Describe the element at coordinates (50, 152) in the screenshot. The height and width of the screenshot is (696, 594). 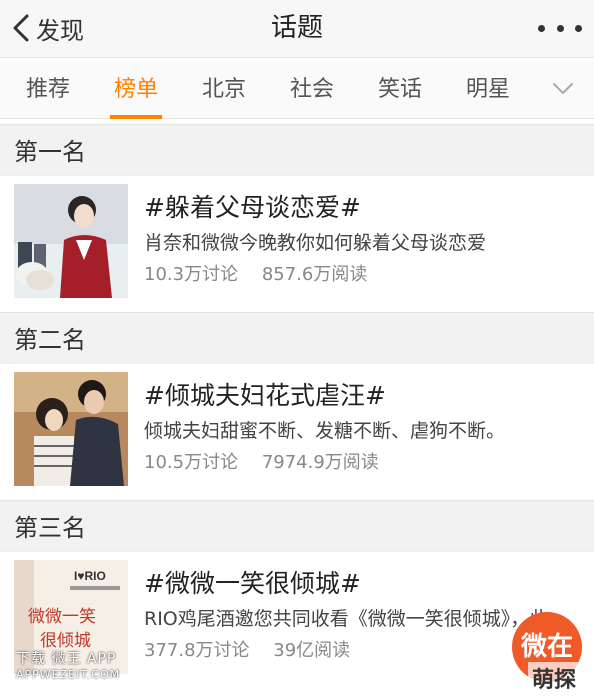
I see `rank-heading-label: 第一名` at that location.